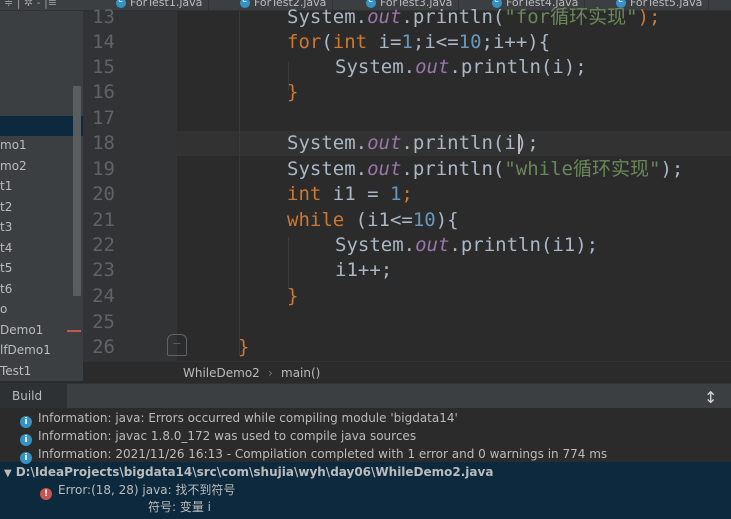 Image resolution: width=731 pixels, height=519 pixels. Describe the element at coordinates (103, 322) in the screenshot. I see `line-number: 25` at that location.